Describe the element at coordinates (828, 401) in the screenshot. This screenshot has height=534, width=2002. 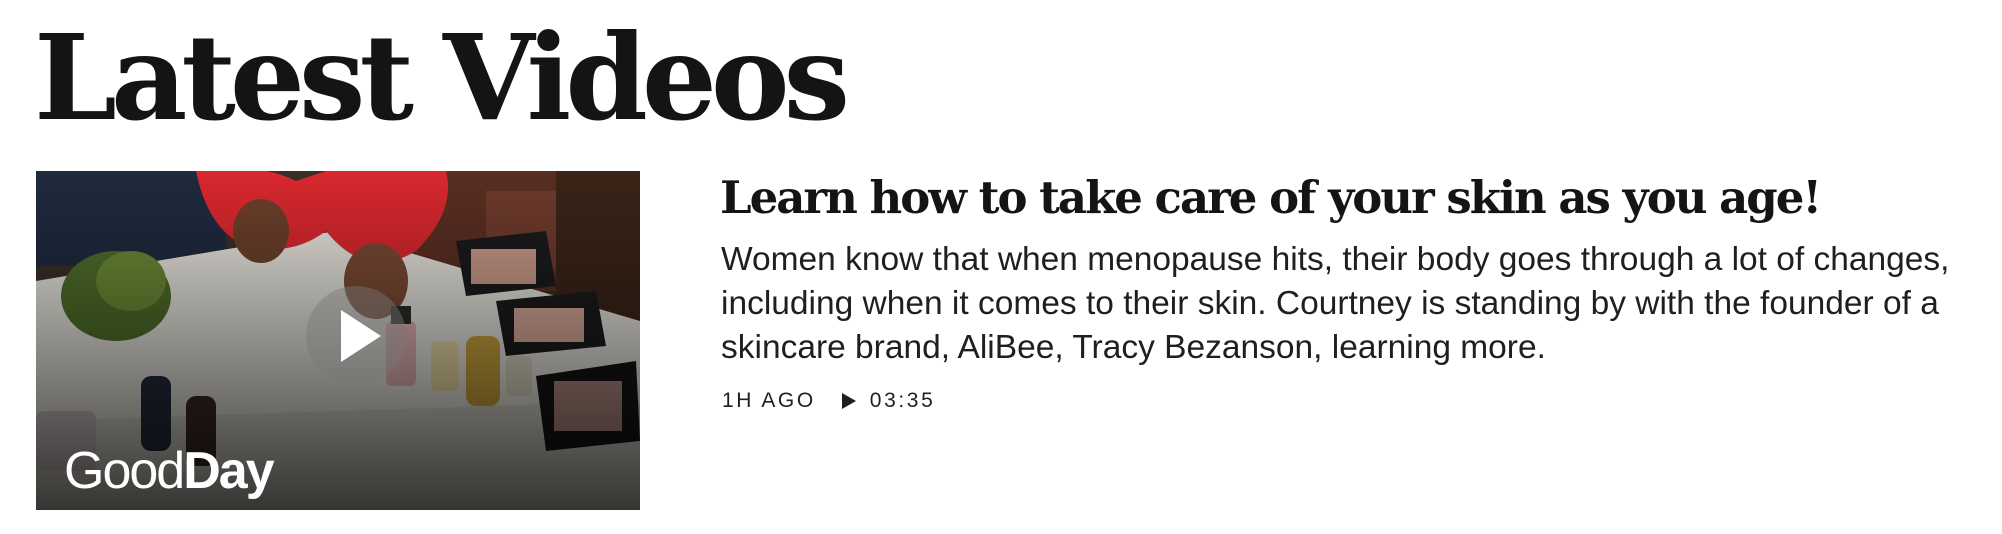
I see `video-meta: 1H AGO 03:35` at that location.